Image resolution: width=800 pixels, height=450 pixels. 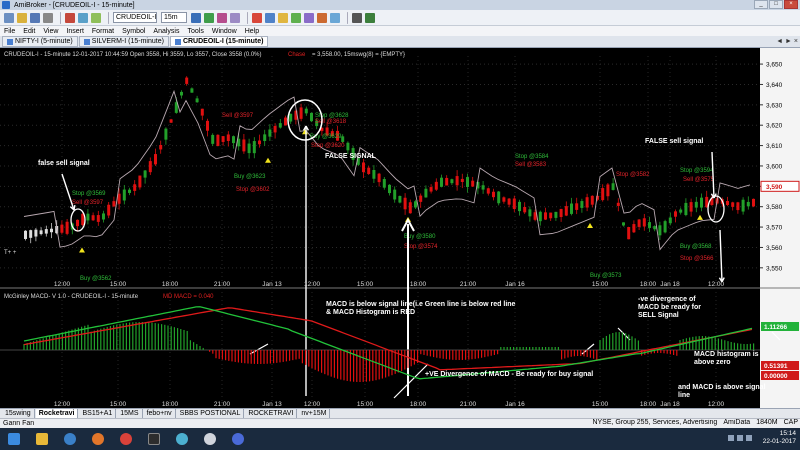 What do you see at coordinates (314, 413) in the screenshot?
I see `sheet-tab-nv15m: nv+15M` at bounding box center [314, 413].